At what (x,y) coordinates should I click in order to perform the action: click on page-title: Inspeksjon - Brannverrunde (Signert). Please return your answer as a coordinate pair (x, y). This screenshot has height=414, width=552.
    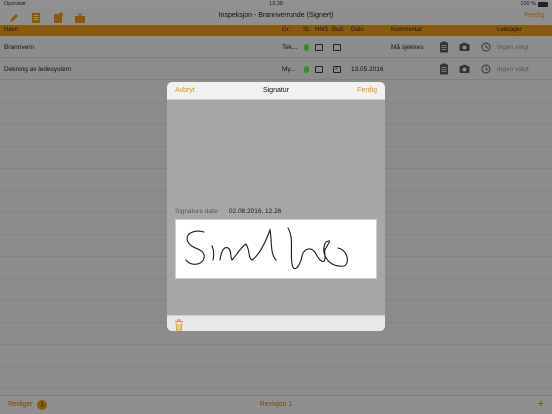
    Looking at the image, I should click on (276, 15).